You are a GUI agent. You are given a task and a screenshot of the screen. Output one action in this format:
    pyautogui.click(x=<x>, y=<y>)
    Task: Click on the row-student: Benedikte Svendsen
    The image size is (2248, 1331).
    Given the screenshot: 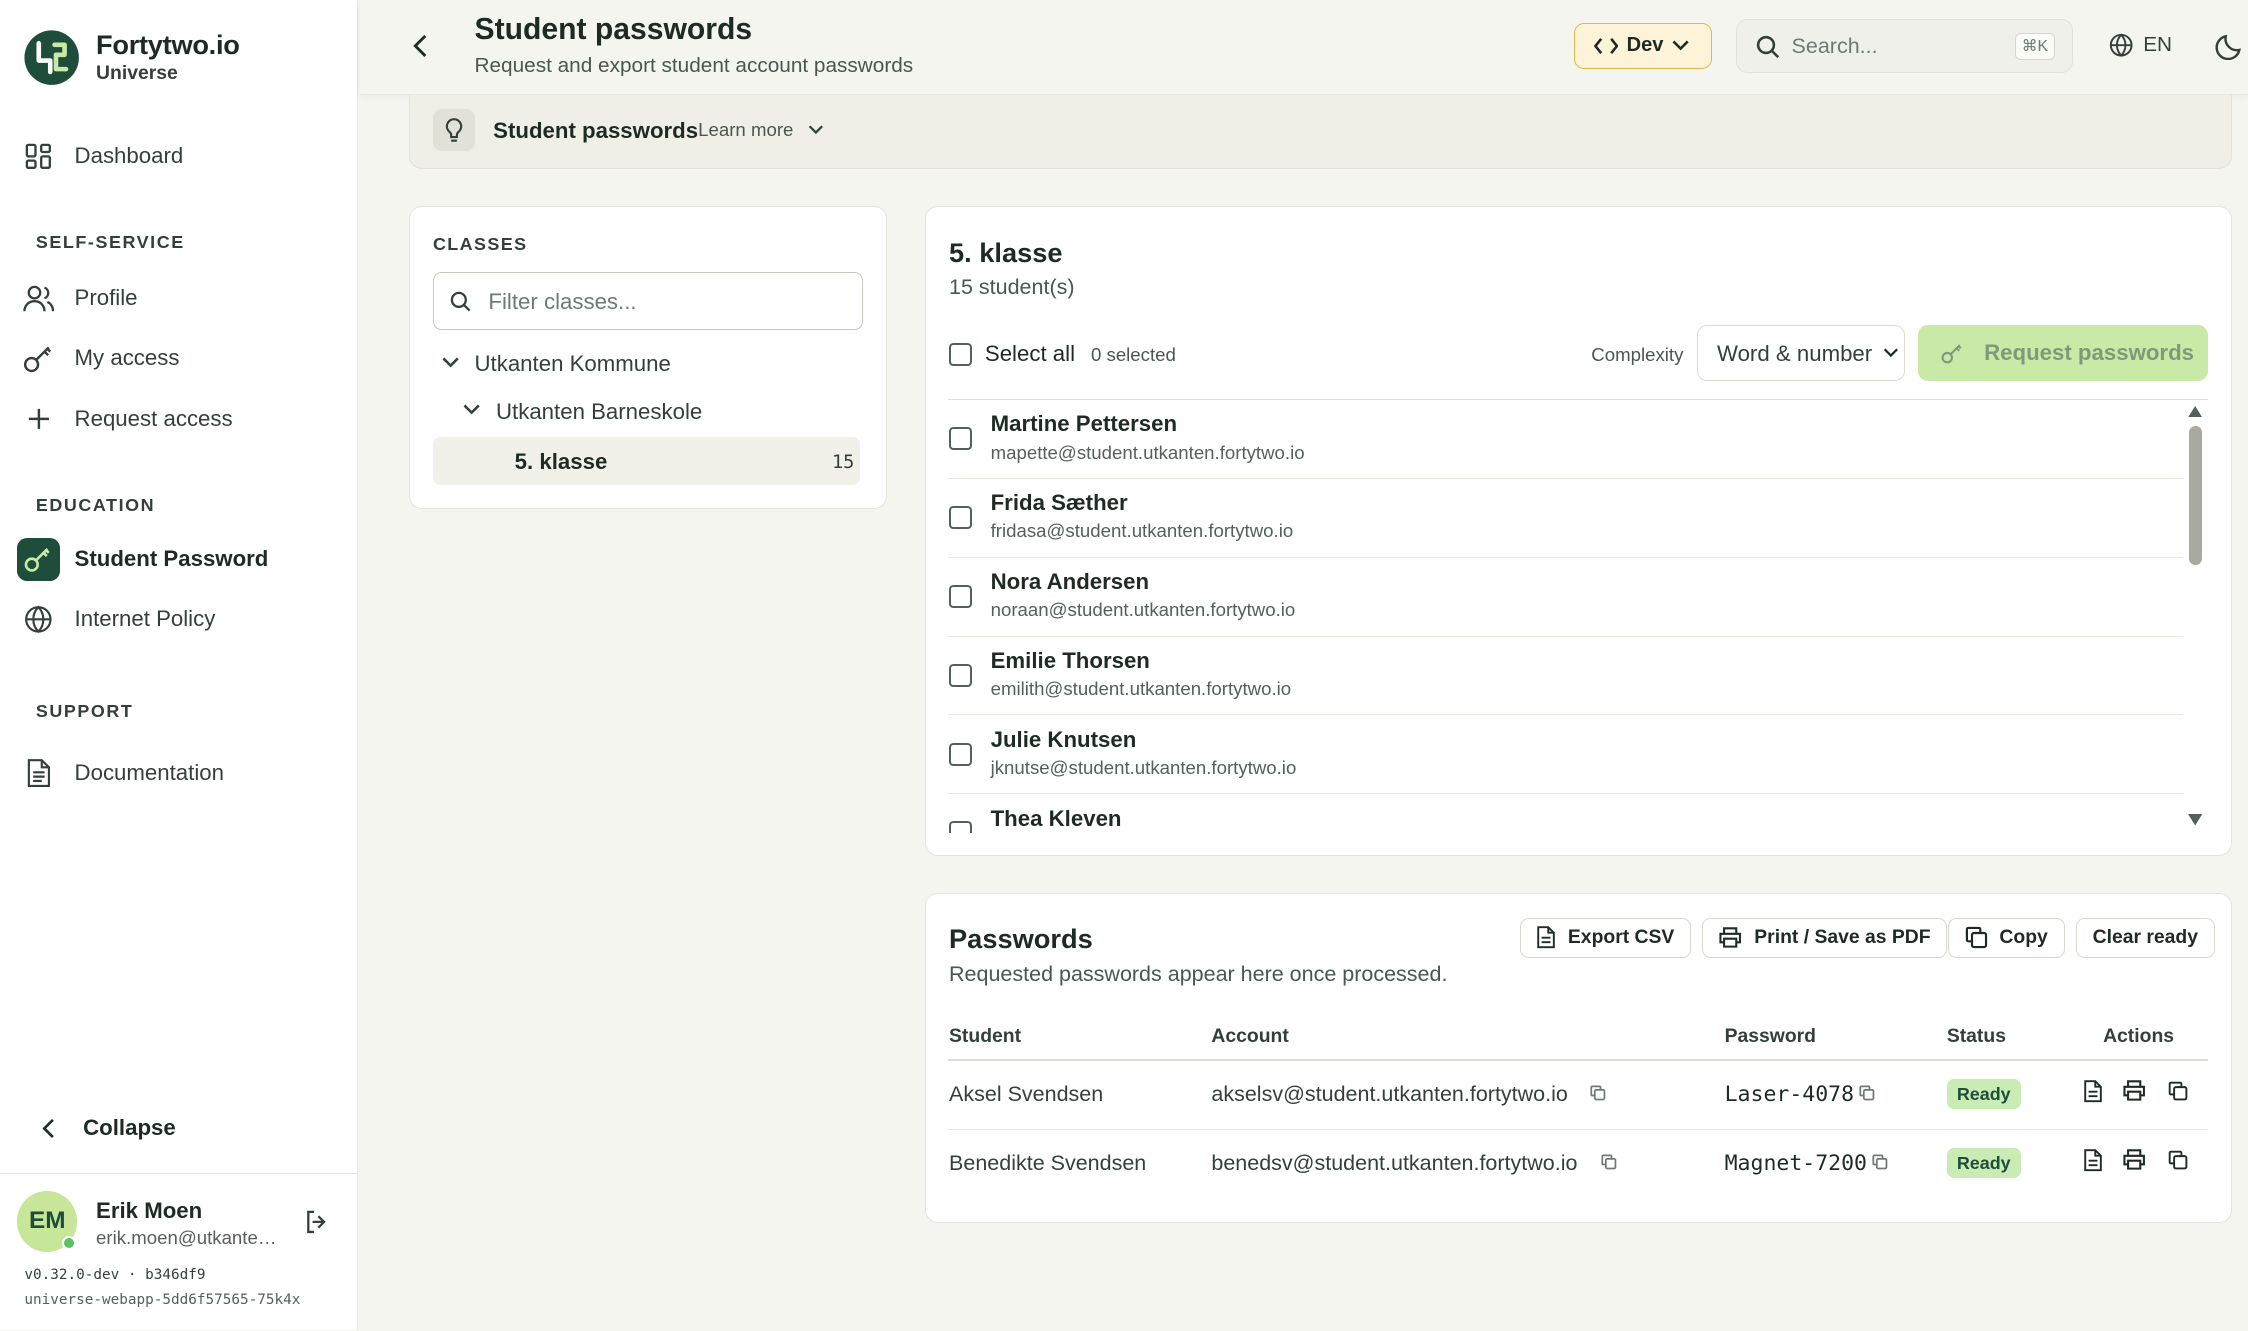 What is the action you would take?
    pyautogui.click(x=1048, y=1163)
    